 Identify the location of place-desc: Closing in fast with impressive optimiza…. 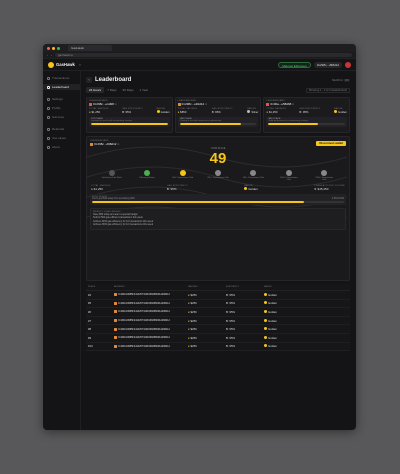
(200, 121).